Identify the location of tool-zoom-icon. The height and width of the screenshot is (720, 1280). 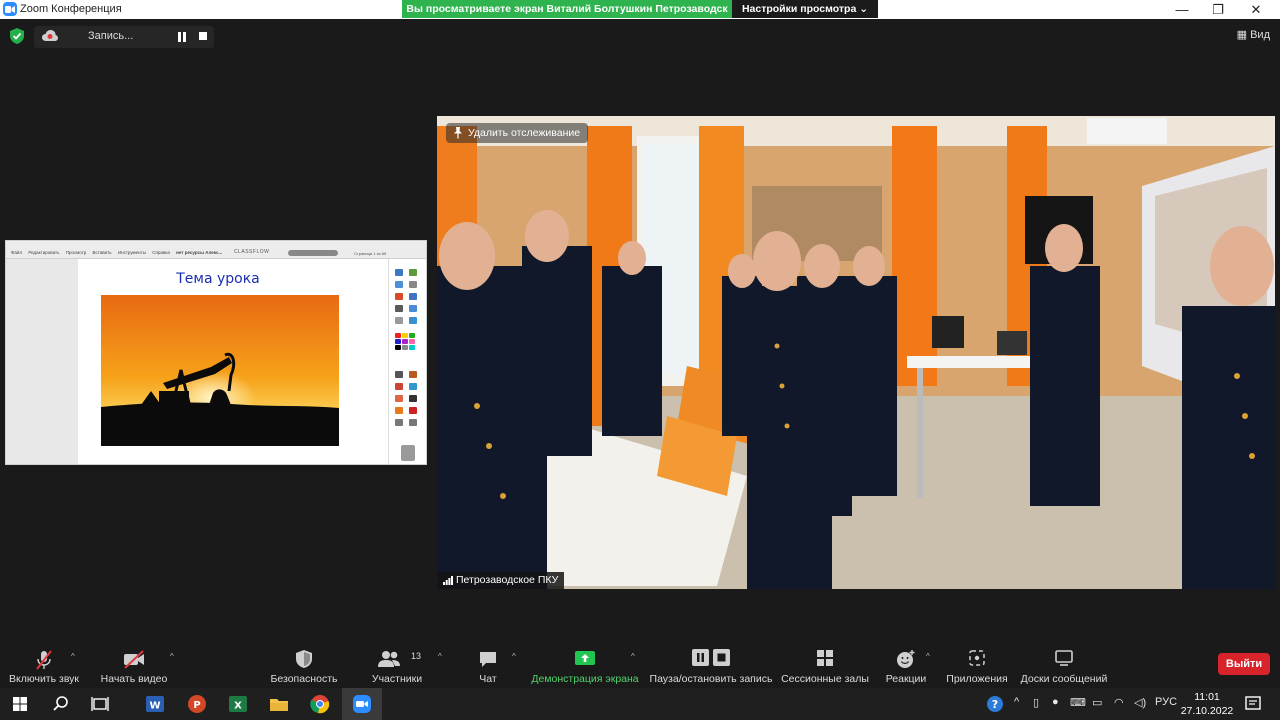
(413, 284).